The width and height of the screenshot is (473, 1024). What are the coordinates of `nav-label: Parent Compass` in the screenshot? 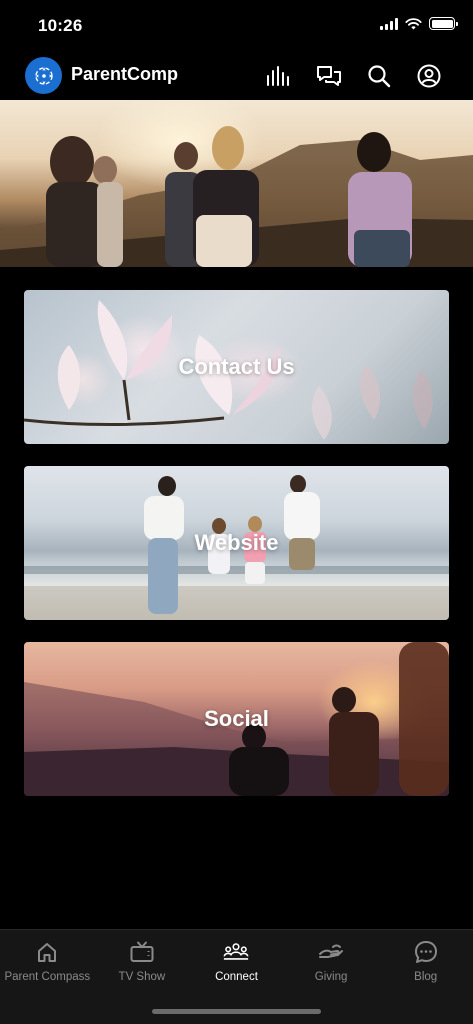 It's located at (47, 977).